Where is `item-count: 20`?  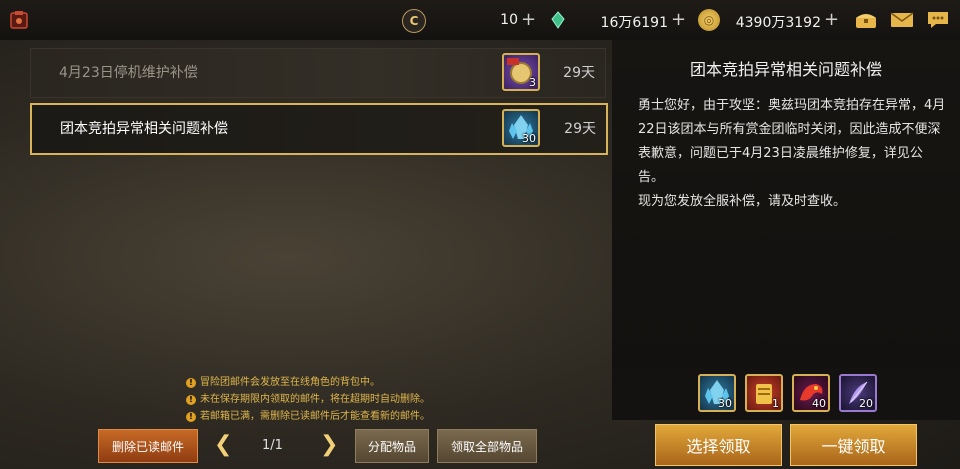 item-count: 20 is located at coordinates (866, 403).